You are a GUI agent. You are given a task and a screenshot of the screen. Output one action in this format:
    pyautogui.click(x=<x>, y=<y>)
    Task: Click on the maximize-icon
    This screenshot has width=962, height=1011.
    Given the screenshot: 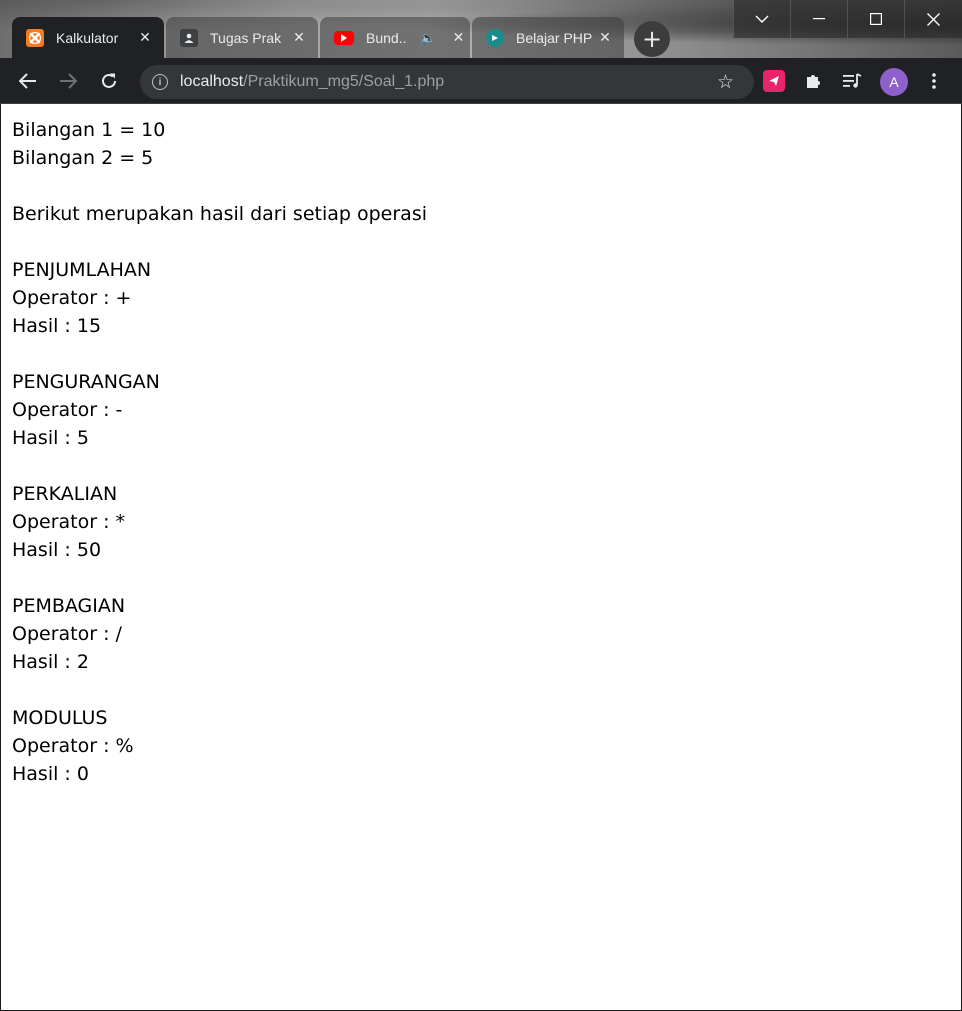 What is the action you would take?
    pyautogui.click(x=876, y=19)
    